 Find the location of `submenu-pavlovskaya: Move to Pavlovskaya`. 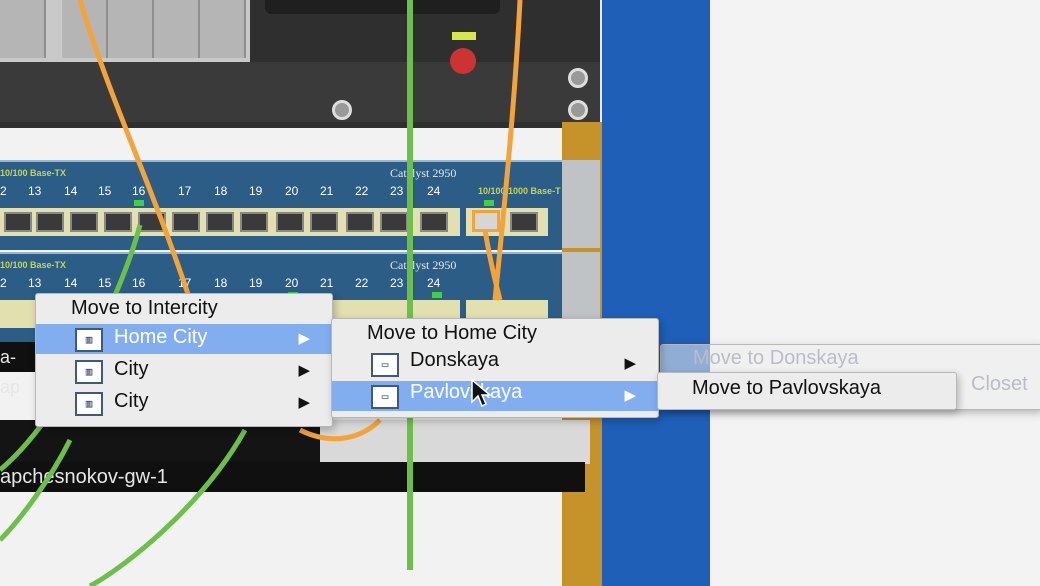

submenu-pavlovskaya: Move to Pavlovskaya is located at coordinates (807, 391).